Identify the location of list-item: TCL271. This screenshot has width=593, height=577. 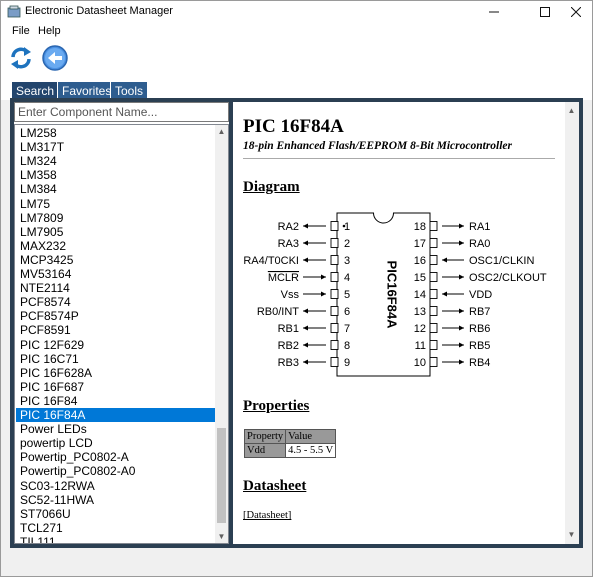
(116, 528).